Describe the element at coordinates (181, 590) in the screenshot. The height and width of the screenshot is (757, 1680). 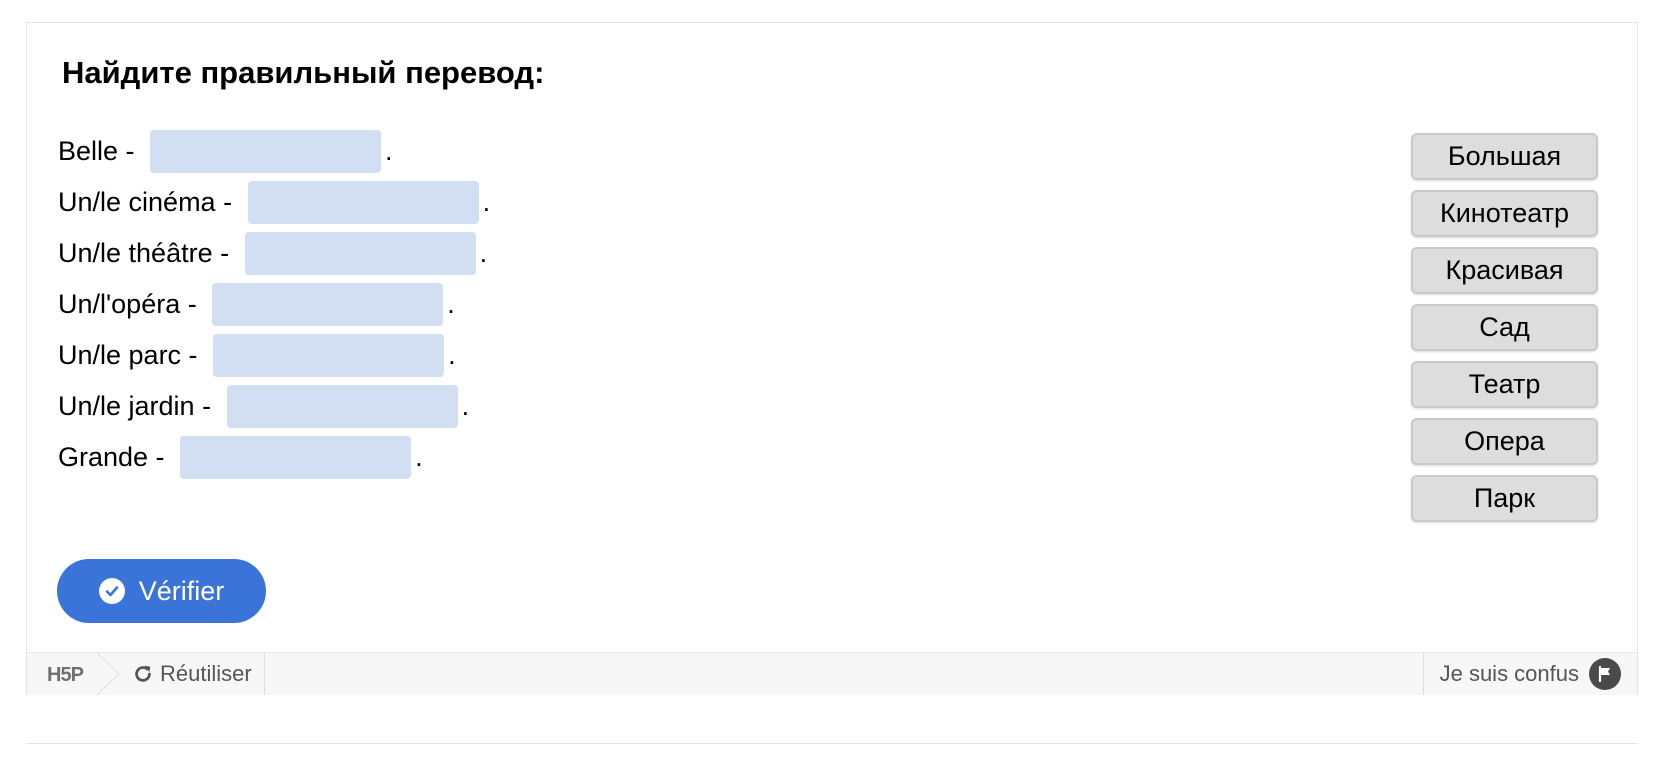
I see `check-button-label: Vérifier` at that location.